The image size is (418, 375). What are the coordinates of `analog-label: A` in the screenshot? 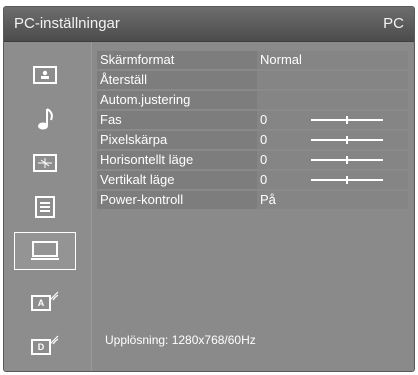 It's located at (41, 303).